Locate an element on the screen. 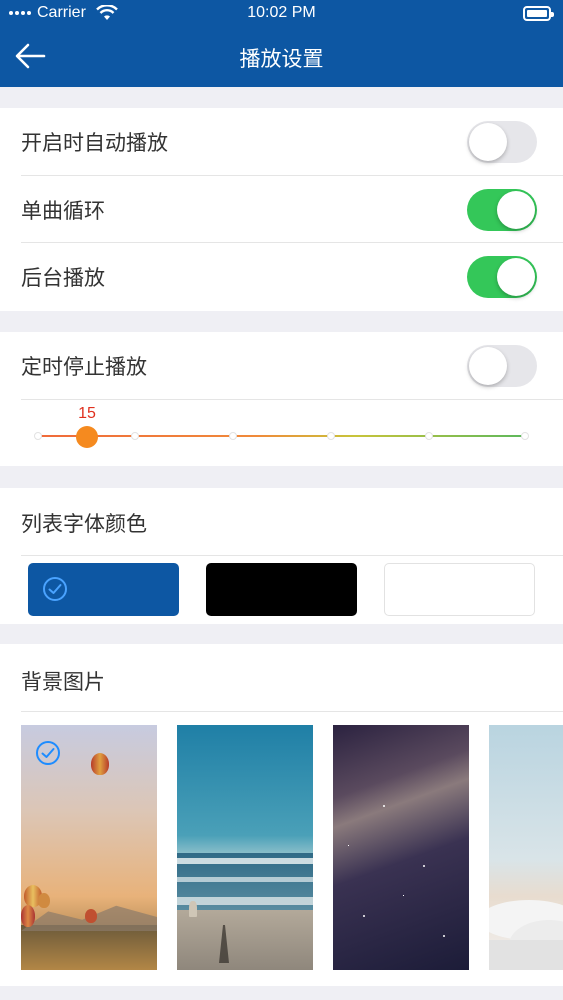  page-title: 播放设置 is located at coordinates (281, 59).